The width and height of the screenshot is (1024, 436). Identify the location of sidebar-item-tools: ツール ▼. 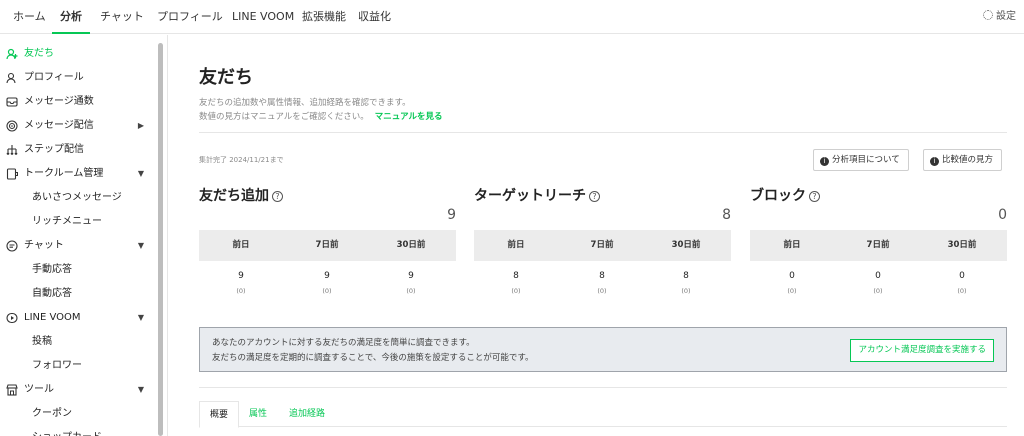
(78, 390).